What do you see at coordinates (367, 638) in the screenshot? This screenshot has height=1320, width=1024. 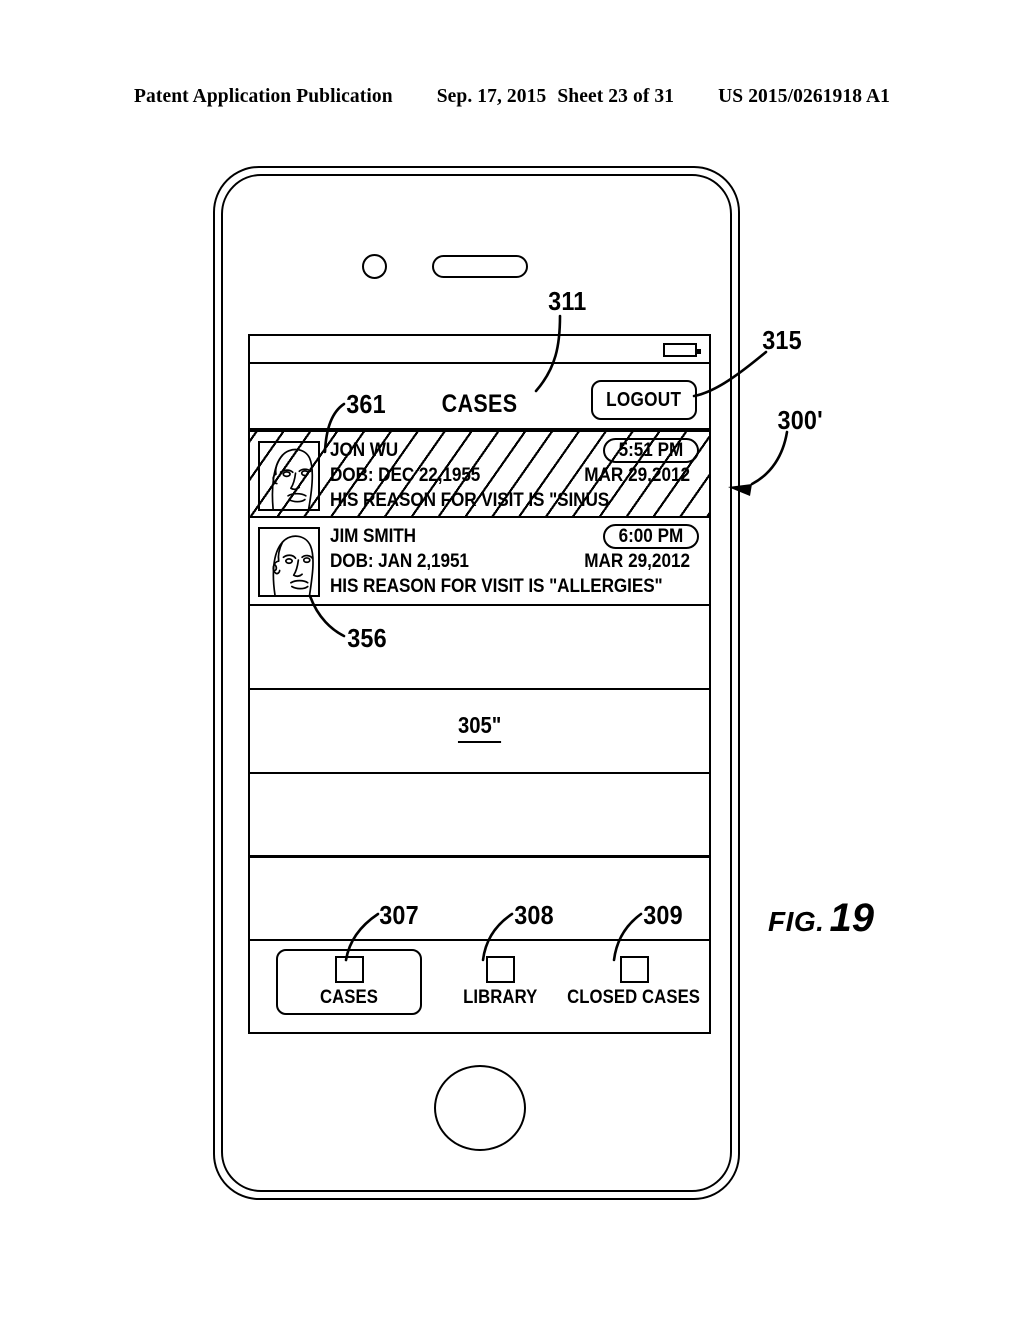 I see `reference-numeral-356: 356` at bounding box center [367, 638].